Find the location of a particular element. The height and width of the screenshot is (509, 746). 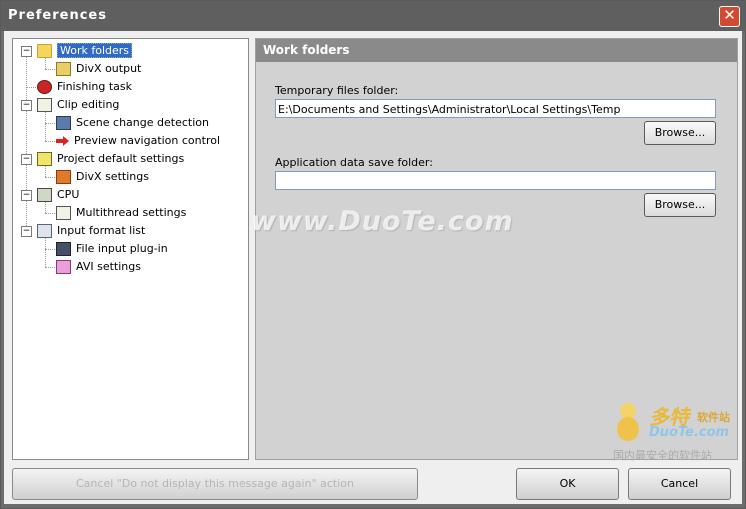

tree-item-cpu: CPU is located at coordinates (58, 194).